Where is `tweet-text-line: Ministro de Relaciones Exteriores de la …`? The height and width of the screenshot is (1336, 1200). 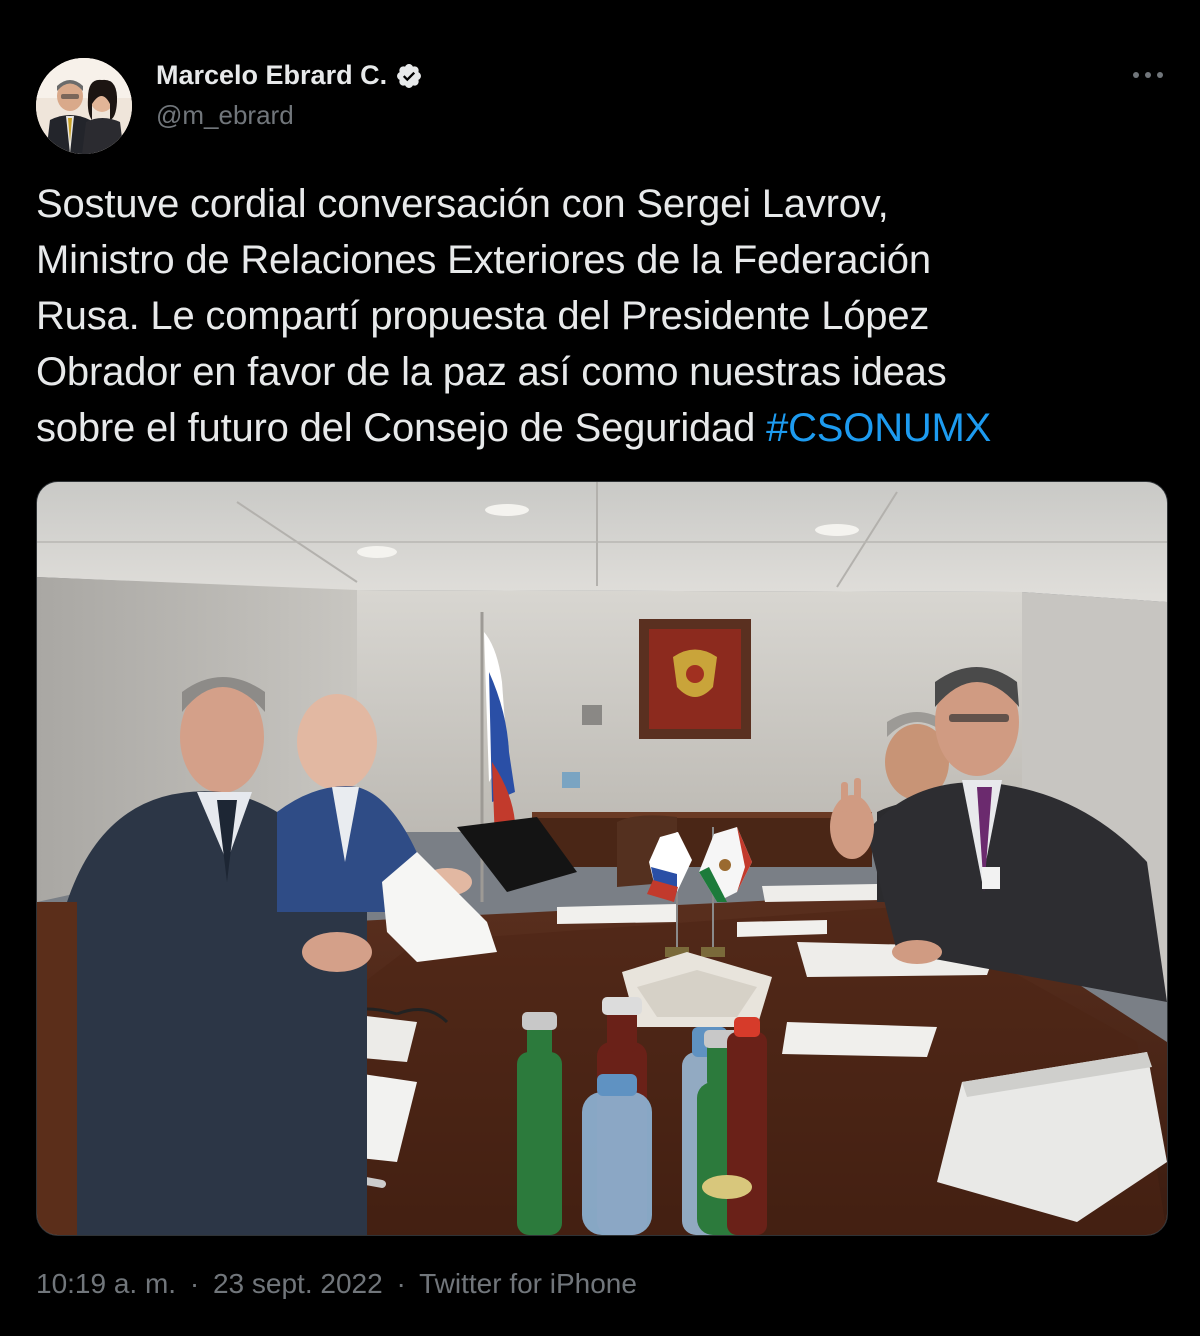 tweet-text-line: Ministro de Relaciones Exteriores de la … is located at coordinates (483, 260).